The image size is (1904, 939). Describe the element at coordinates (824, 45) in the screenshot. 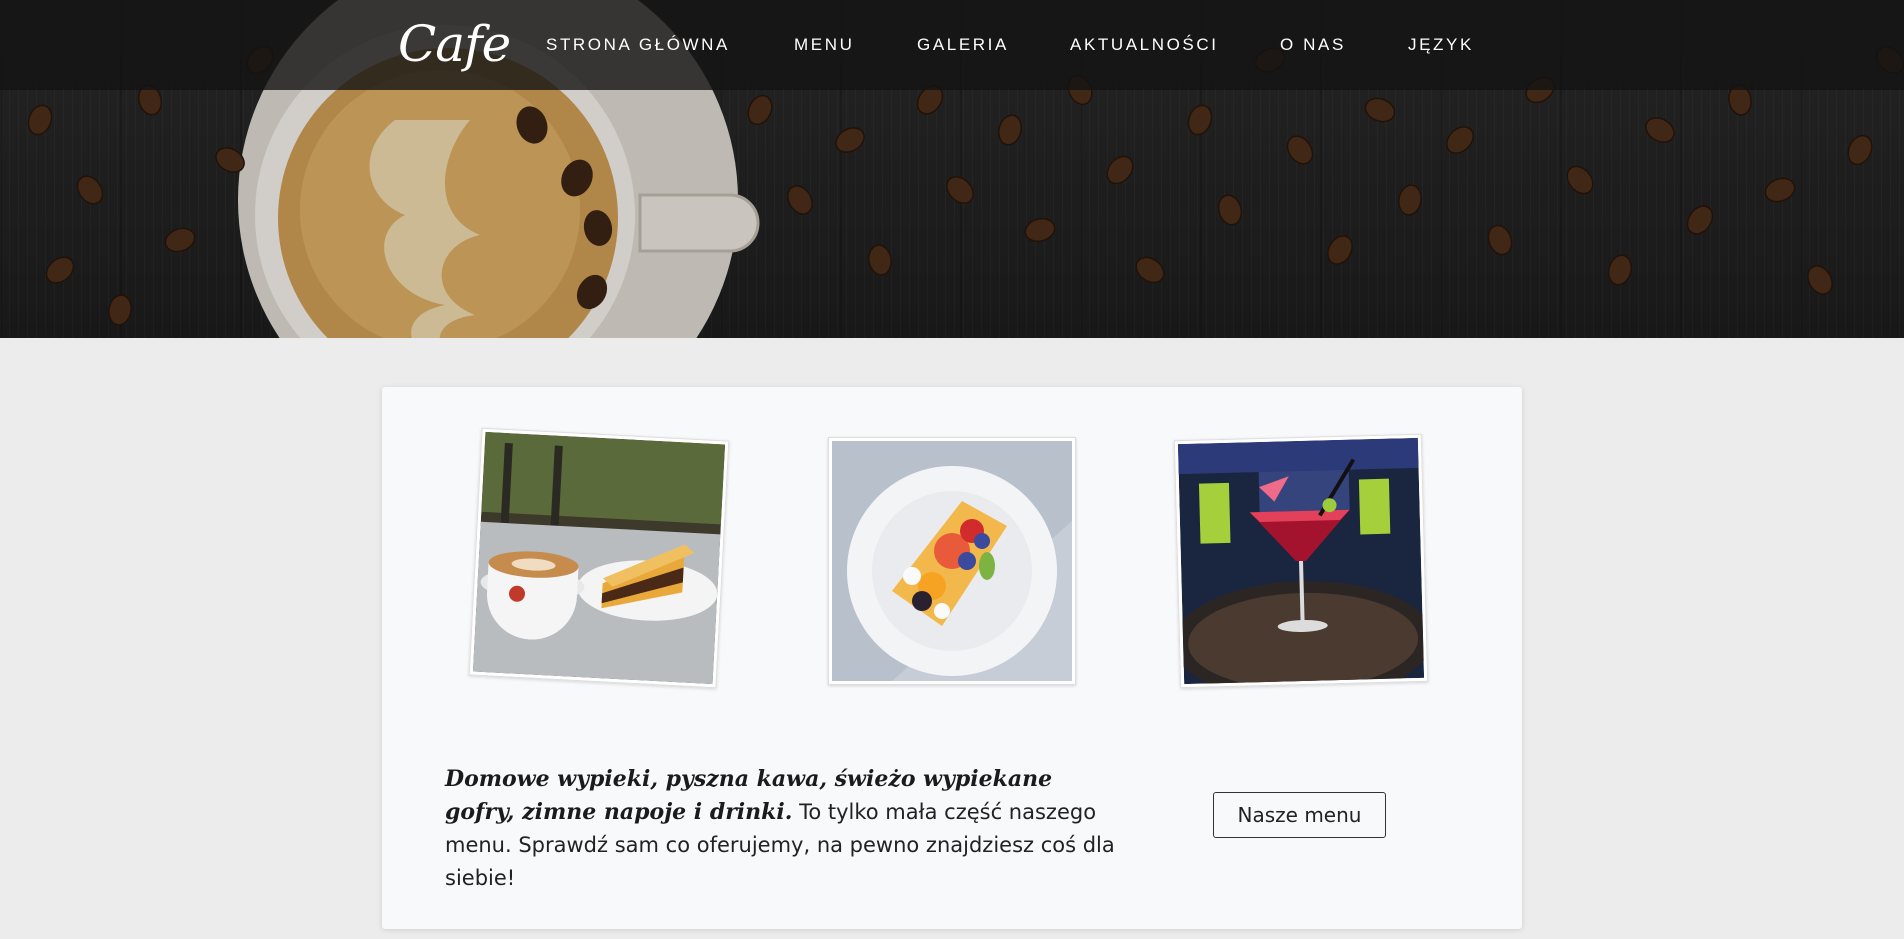

I see `nav-item-menu: MENU` at that location.